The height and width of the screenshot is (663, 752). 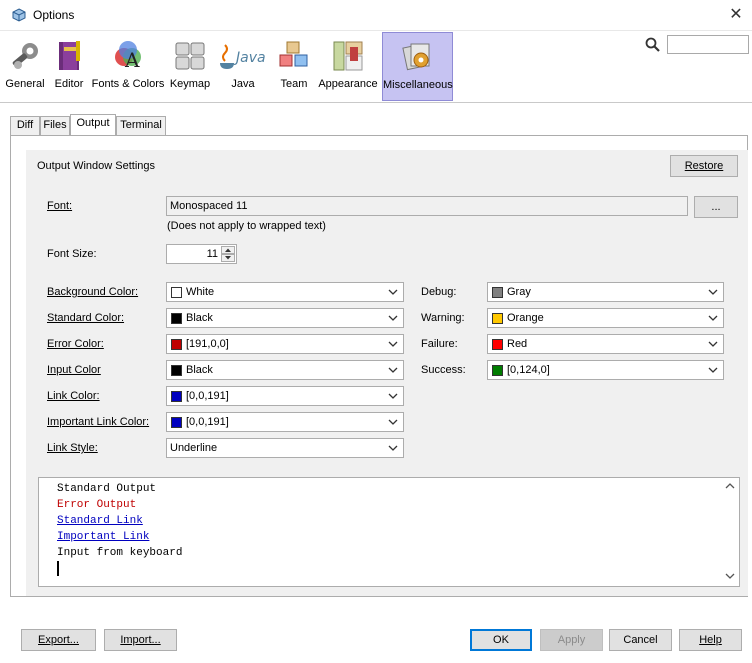 What do you see at coordinates (132, 60) in the screenshot?
I see `svg-text: A` at bounding box center [132, 60].